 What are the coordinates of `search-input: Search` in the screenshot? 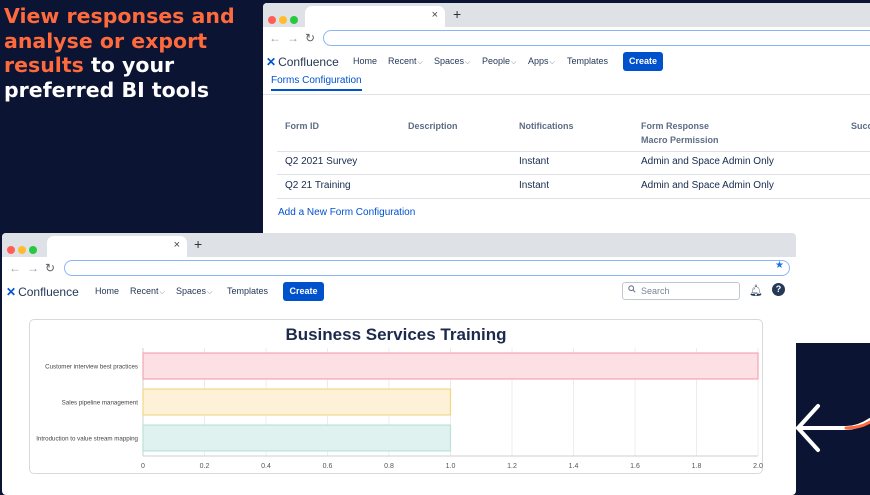 It's located at (681, 291).